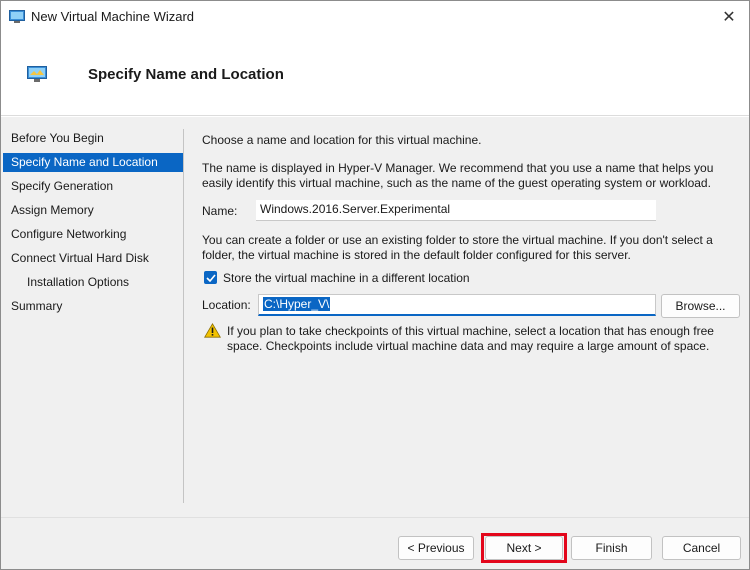 The height and width of the screenshot is (570, 750). Describe the element at coordinates (611, 548) in the screenshot. I see `finish-button: Finish` at that location.